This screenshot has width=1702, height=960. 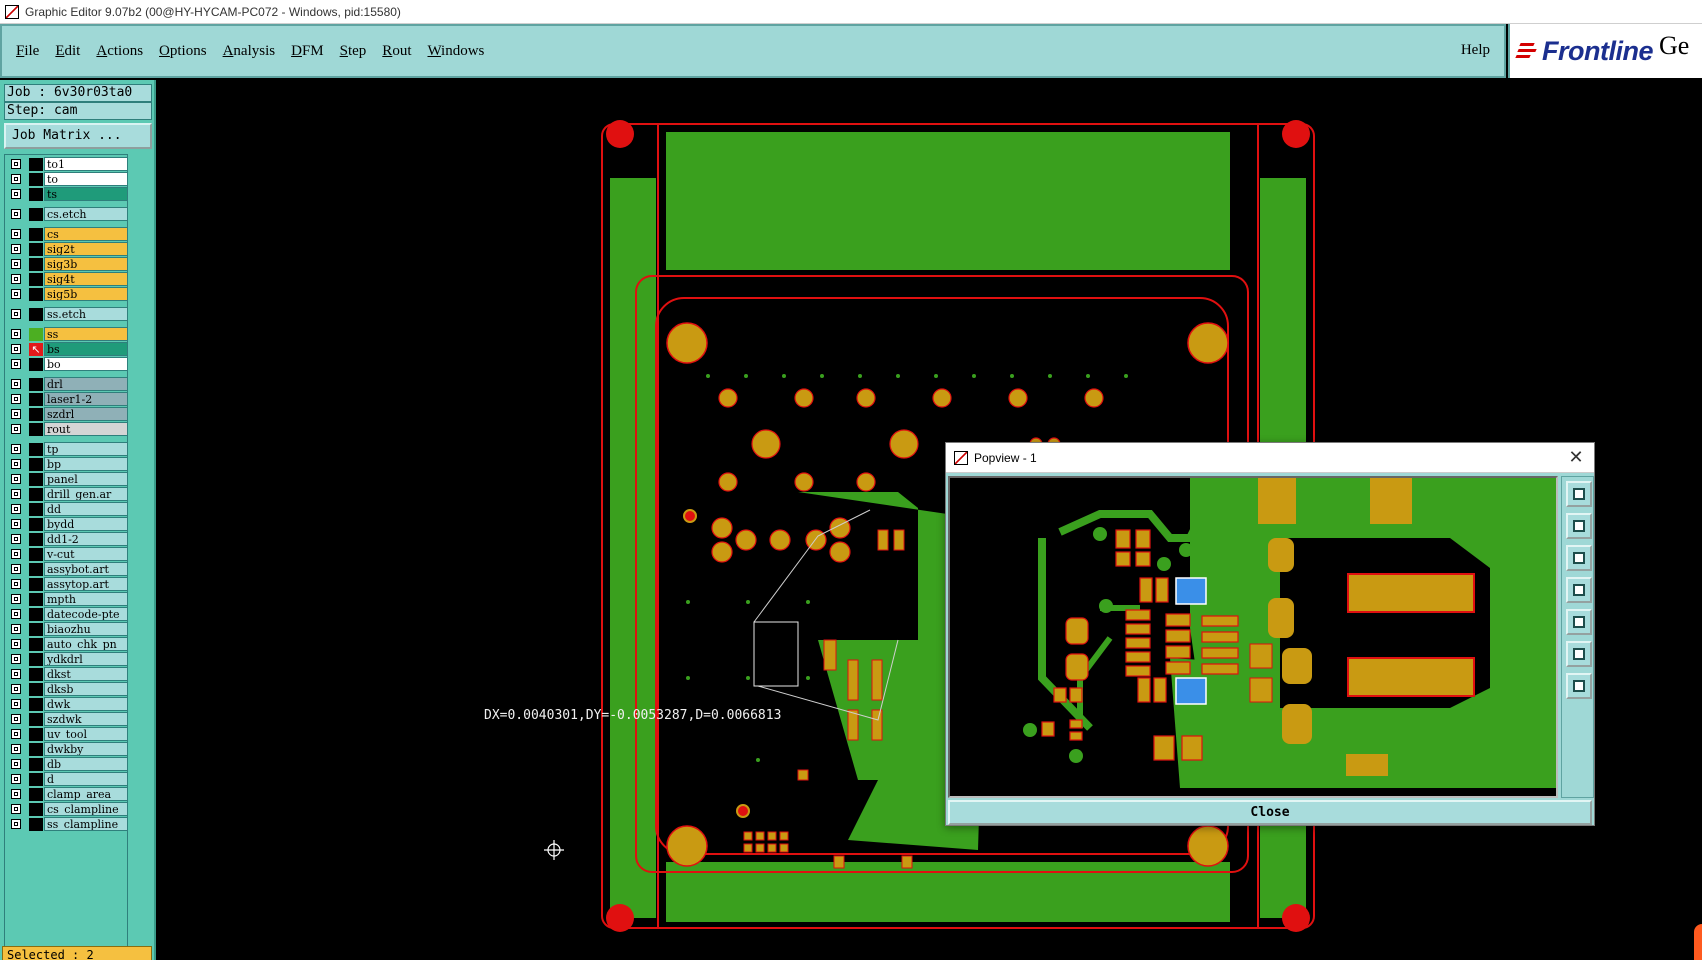 I want to click on layer-name: bo, so click(x=86, y=364).